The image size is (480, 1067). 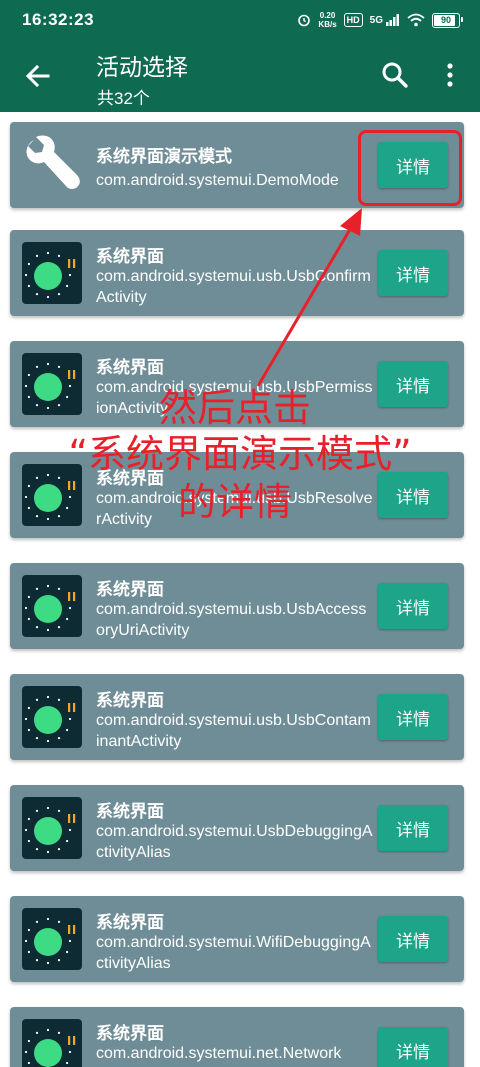 What do you see at coordinates (219, 1053) in the screenshot?
I see `activity-package: com.android.systemui.net.Network` at bounding box center [219, 1053].